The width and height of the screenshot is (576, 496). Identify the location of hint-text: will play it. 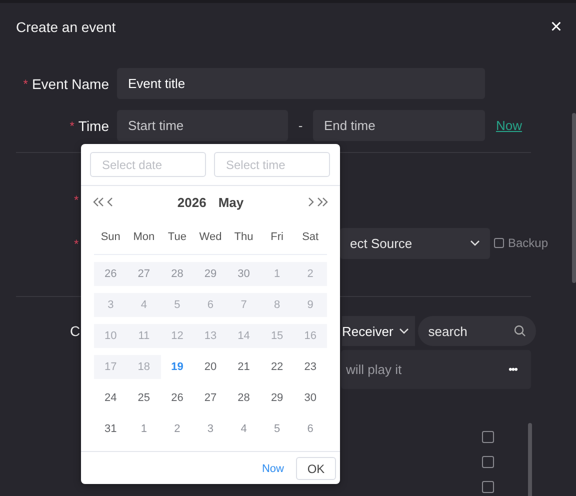
(374, 369).